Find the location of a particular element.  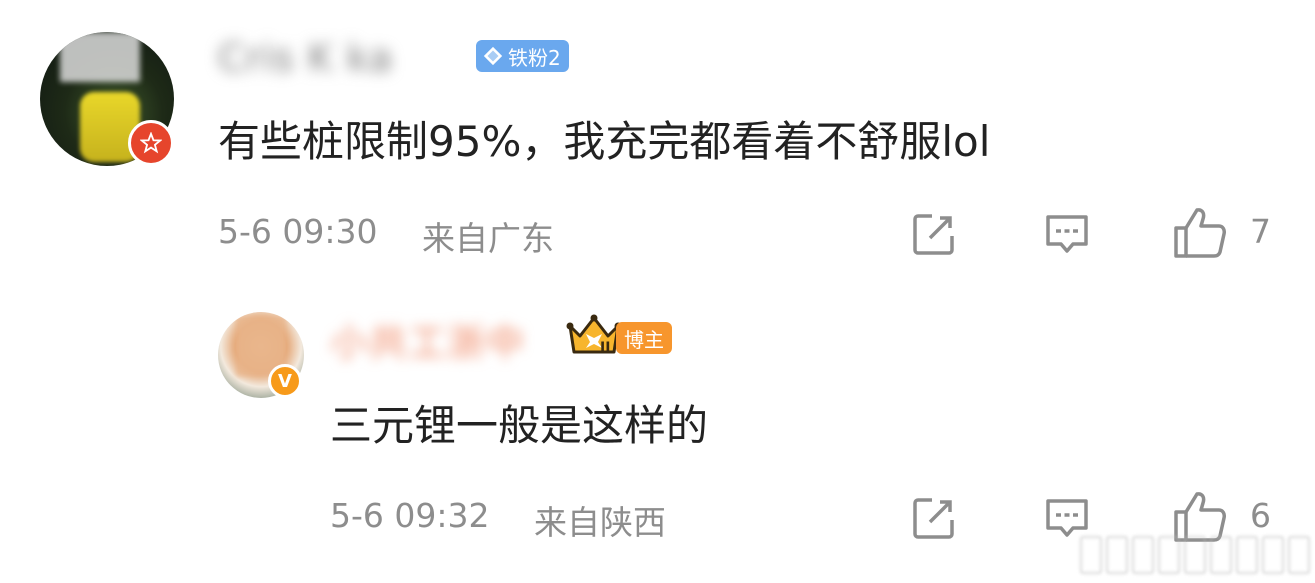

comment-location: 来自广东 is located at coordinates (488, 238).